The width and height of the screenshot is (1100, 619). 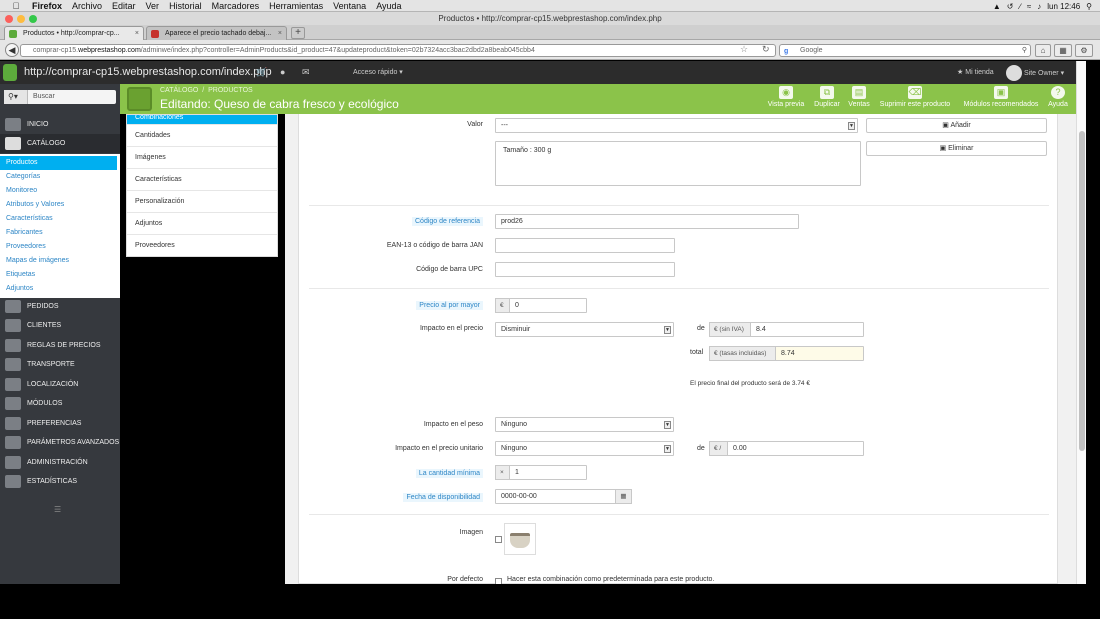 I want to click on submenu-etiquetas: Etiquetas, so click(x=60, y=275).